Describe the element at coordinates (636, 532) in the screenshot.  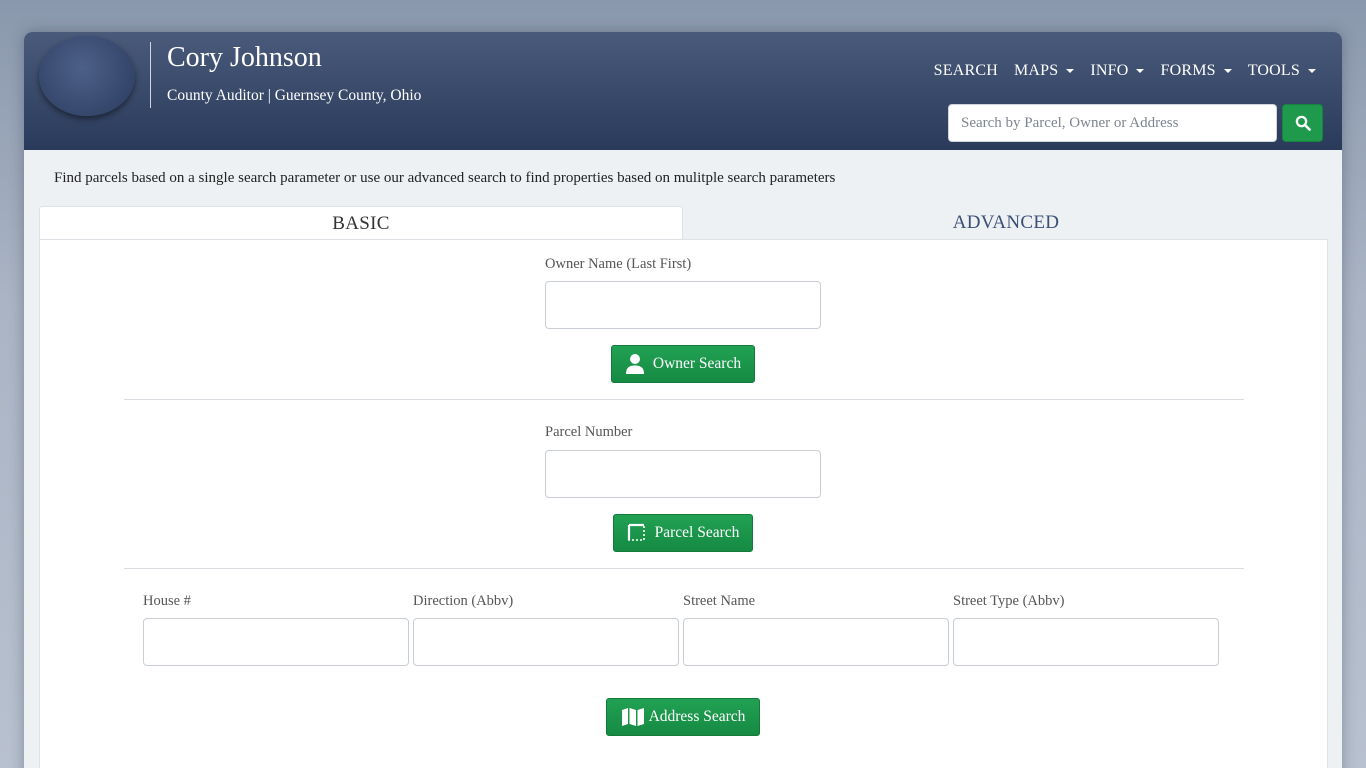
I see `parcel-select-icon` at that location.